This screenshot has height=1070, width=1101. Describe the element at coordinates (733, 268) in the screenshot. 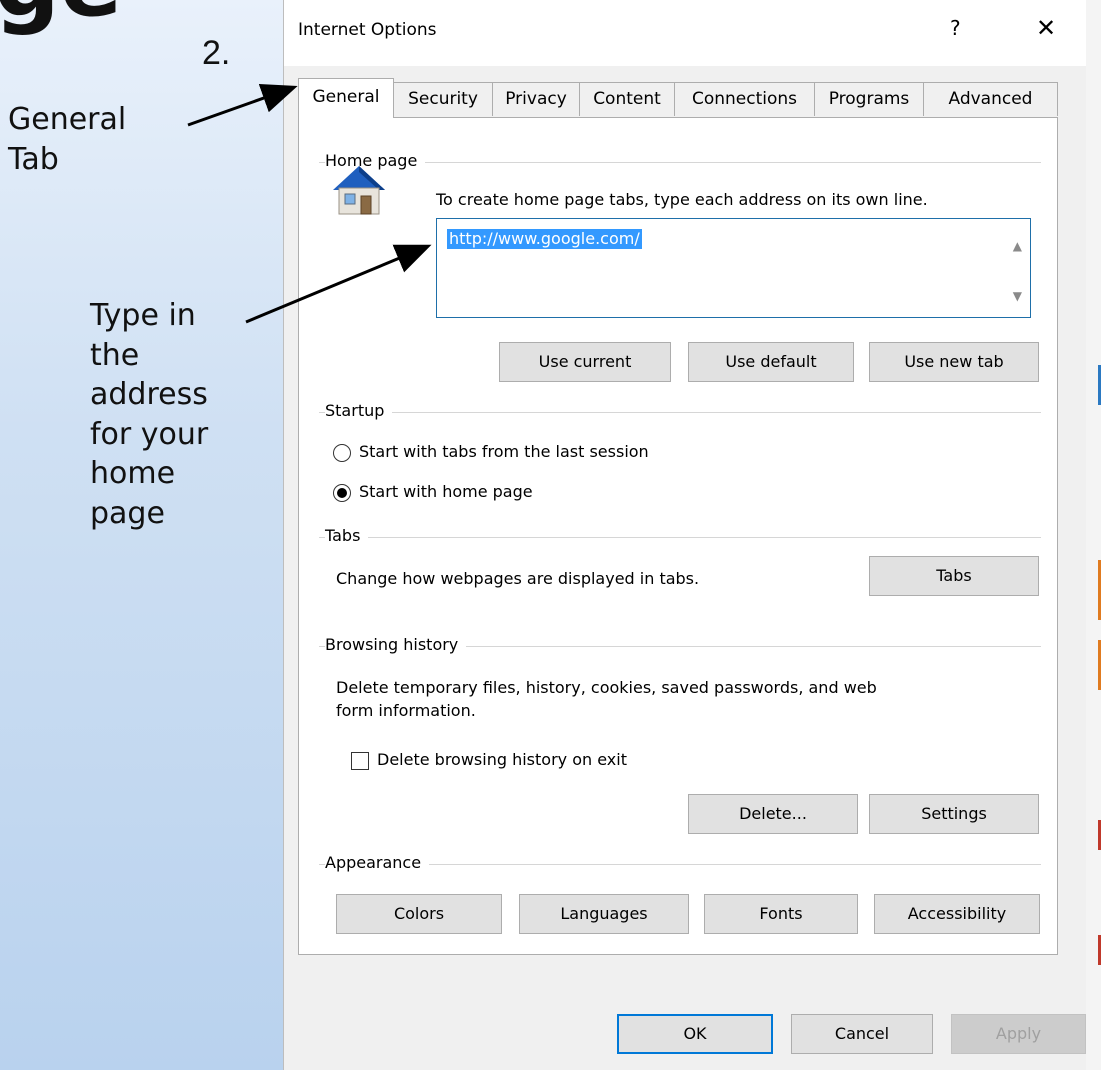

I see `home-page-url-input: http://www.google.com/ ▲ ▼` at that location.